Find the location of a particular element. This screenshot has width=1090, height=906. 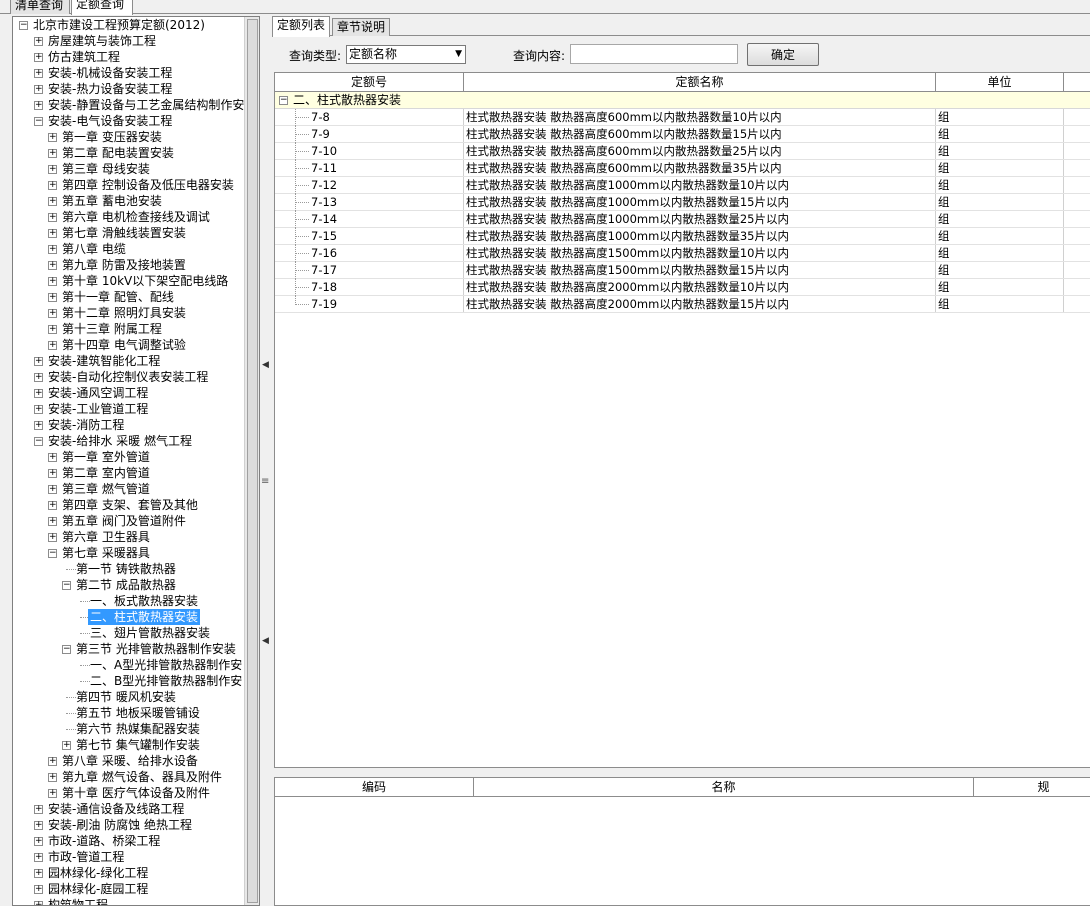

table-row: 7-13 柱式散热器安装 散热器高度1000mm以内散热器数量15片以内组 is located at coordinates (682, 202).